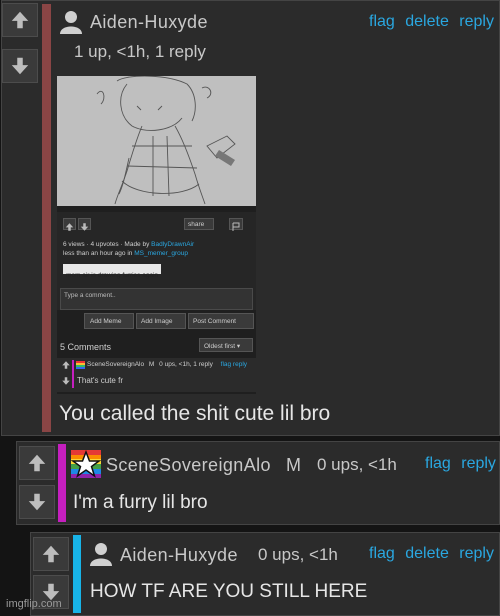 This screenshot has height=616, width=500. What do you see at coordinates (151, 364) in the screenshot?
I see `embedded-sub-badge: M` at bounding box center [151, 364].